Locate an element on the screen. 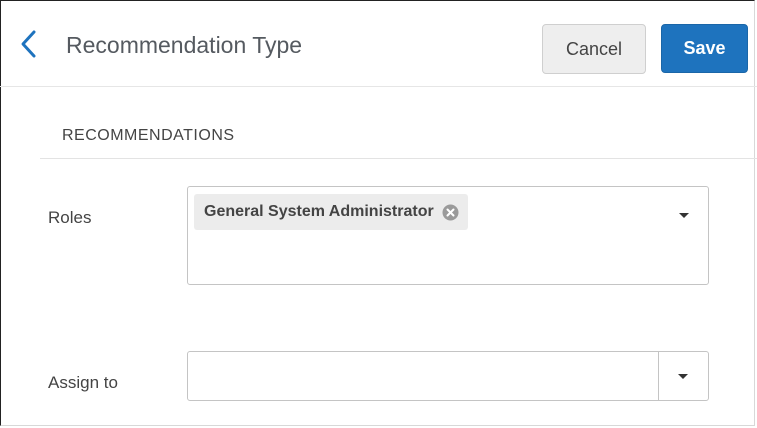  role-chip: General System Administrator is located at coordinates (331, 212).